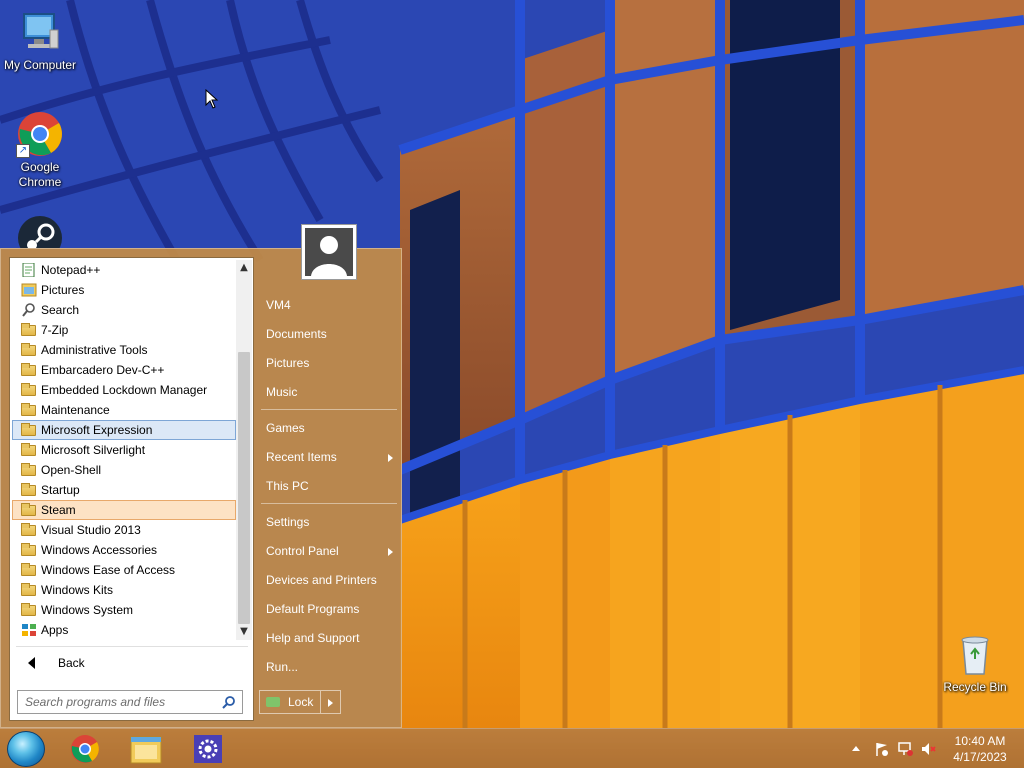 The image size is (1024, 768). I want to click on mouse-cursor-icon, so click(212, 99).